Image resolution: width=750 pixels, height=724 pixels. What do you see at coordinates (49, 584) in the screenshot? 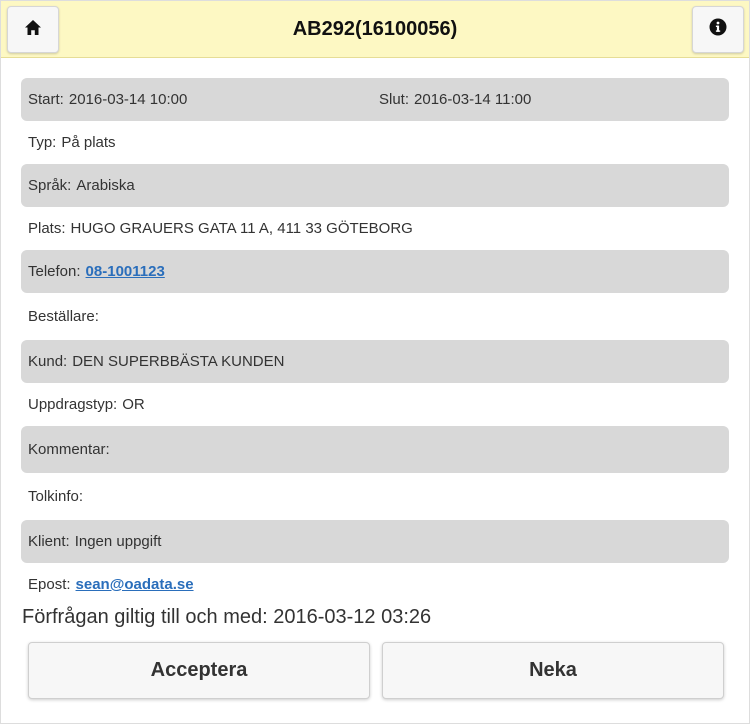
I see `email-label: Epost:` at bounding box center [49, 584].